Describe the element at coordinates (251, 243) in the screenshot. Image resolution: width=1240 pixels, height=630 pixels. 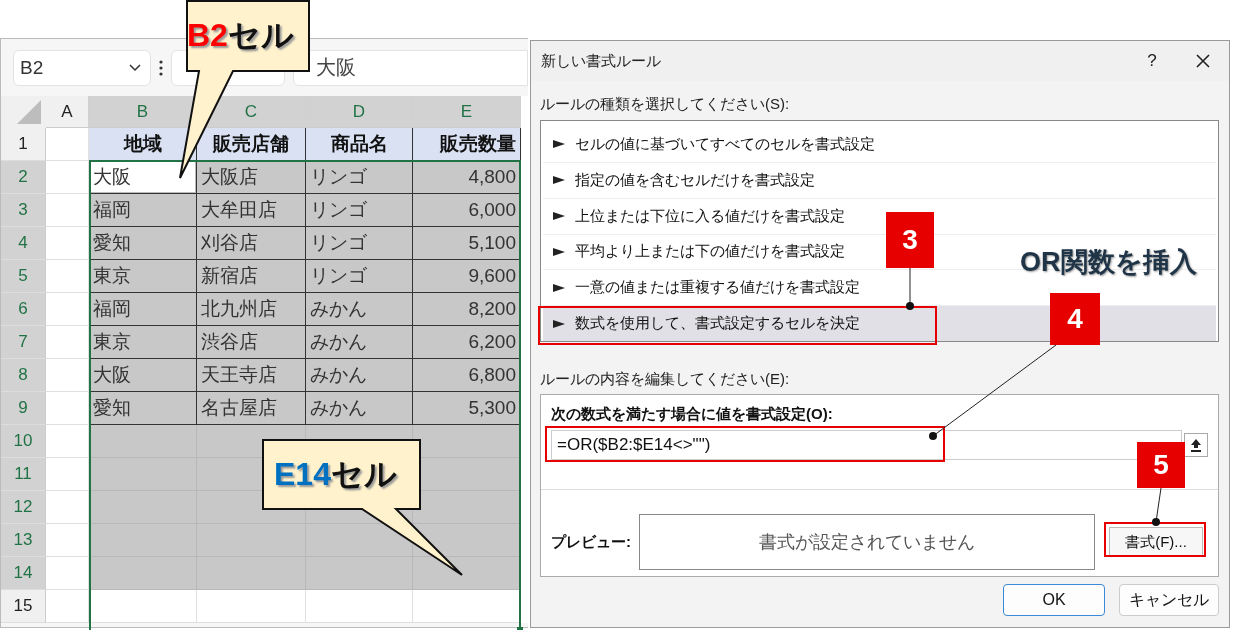
I see `table-cell: 刈谷店` at that location.